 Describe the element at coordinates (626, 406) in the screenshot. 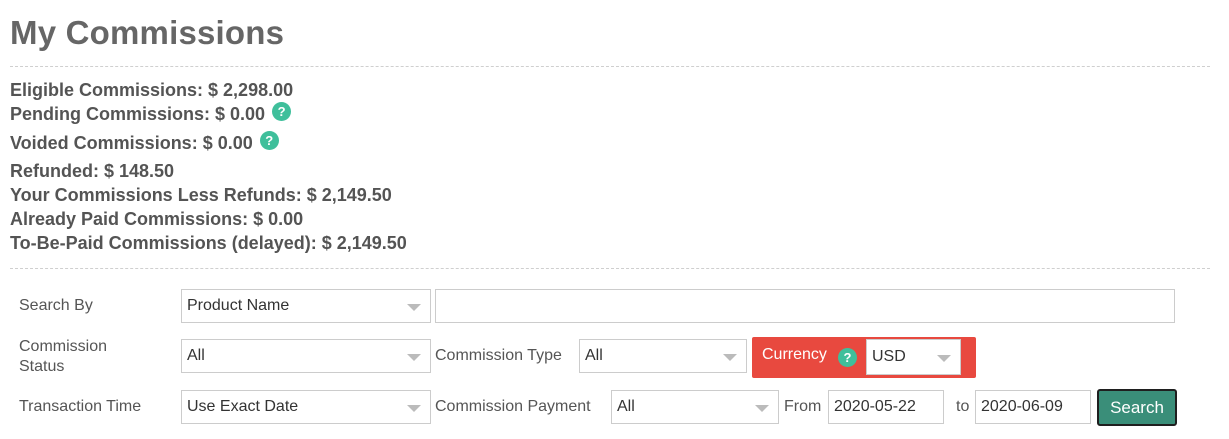

I see `commission-payment-value: All` at that location.